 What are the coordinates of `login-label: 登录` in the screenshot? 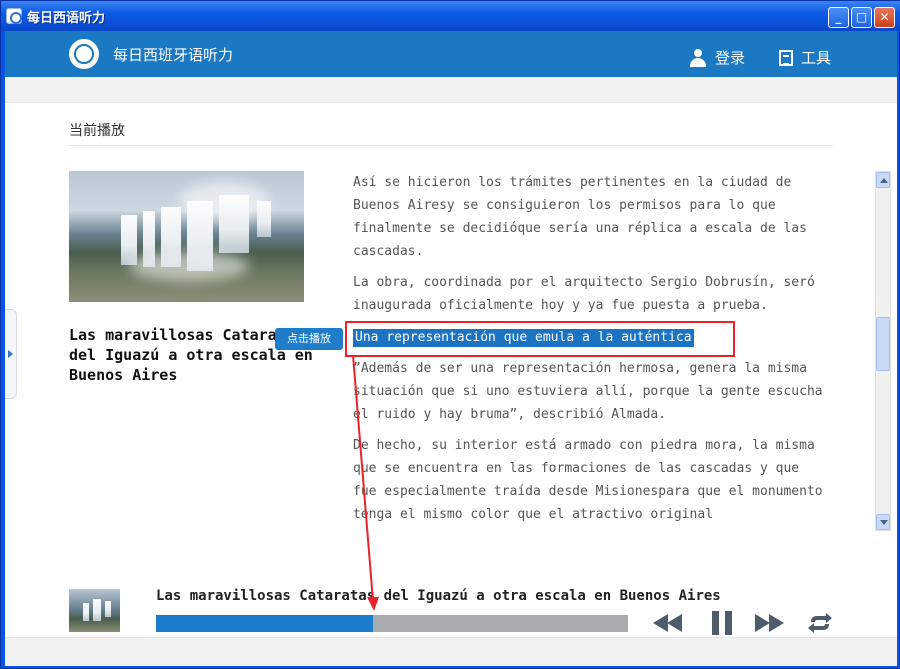 It's located at (730, 58).